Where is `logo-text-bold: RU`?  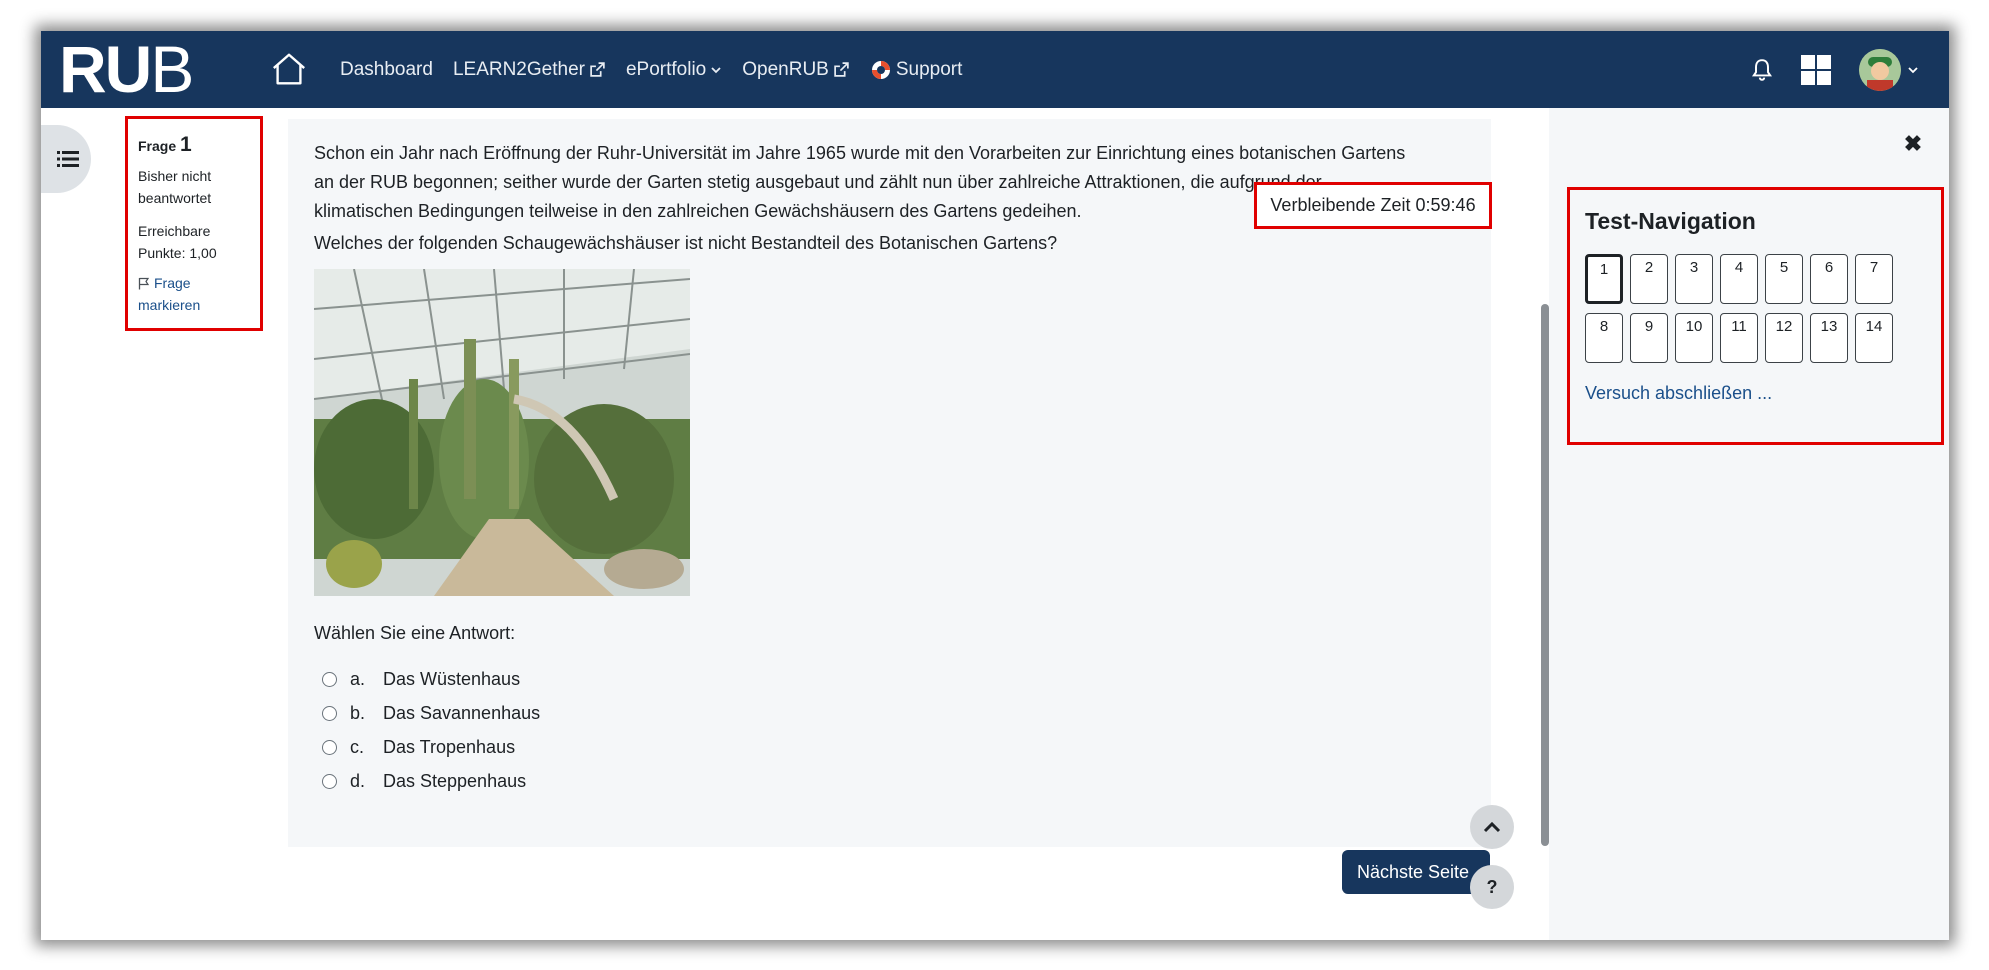 logo-text-bold: RU is located at coordinates (105, 69).